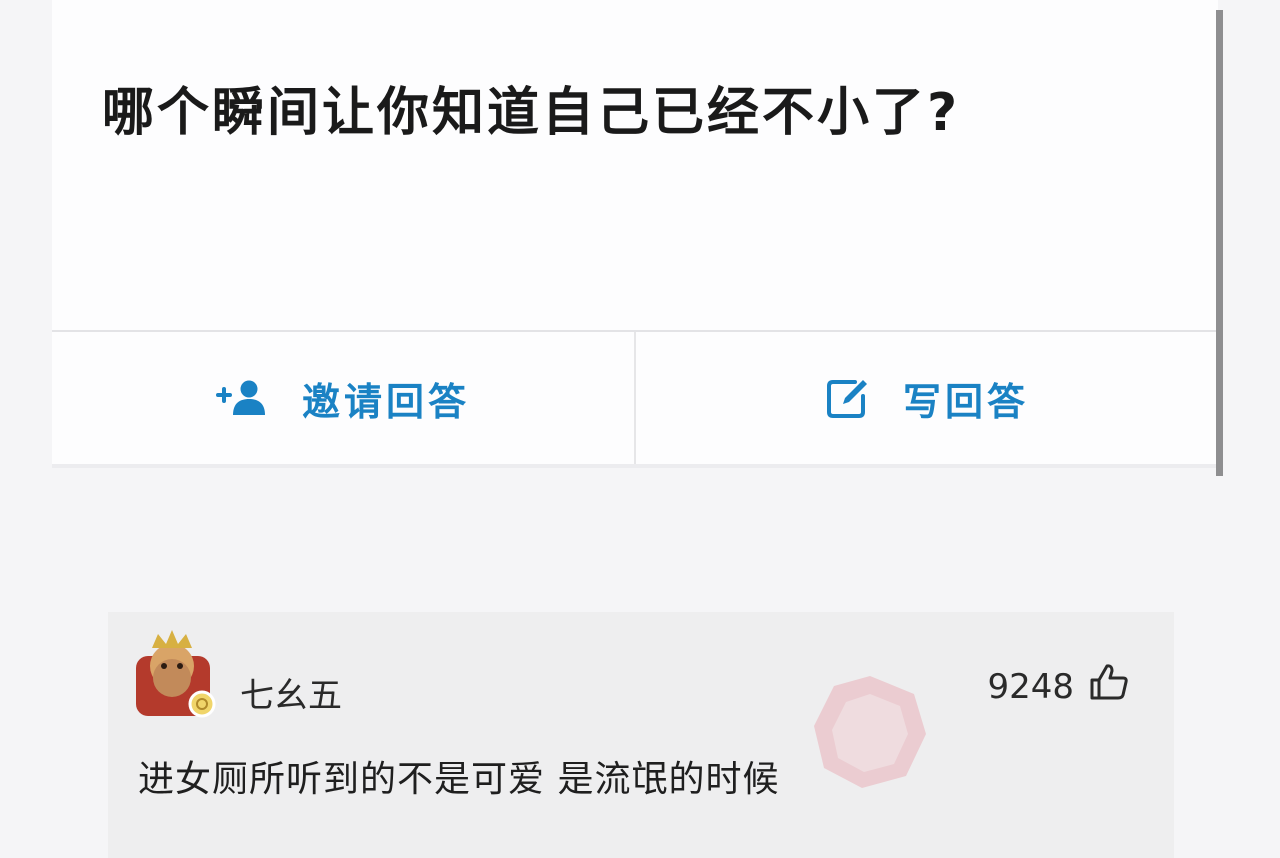 The image size is (1280, 858). I want to click on username: 七幺五, so click(291, 692).